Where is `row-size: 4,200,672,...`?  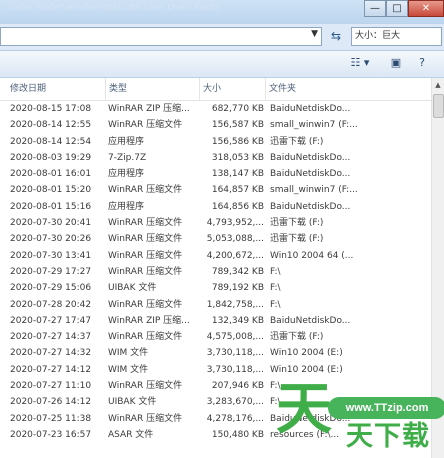
row-size: 4,200,672,... is located at coordinates (235, 255).